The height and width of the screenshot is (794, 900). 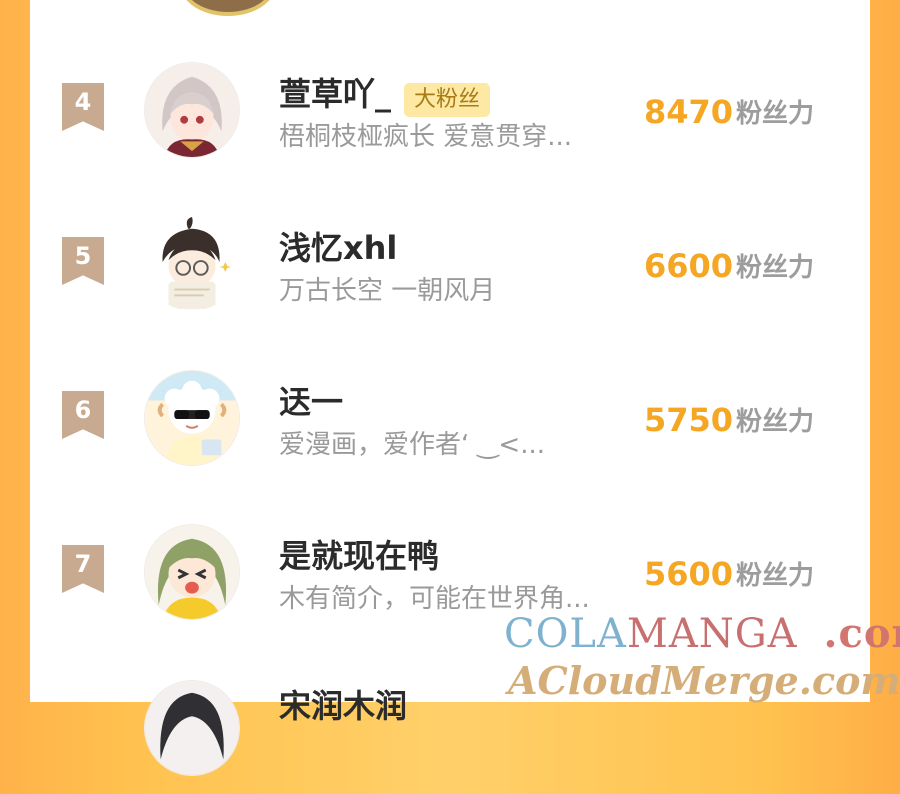 I want to click on rank-badge: 5, so click(x=83, y=261).